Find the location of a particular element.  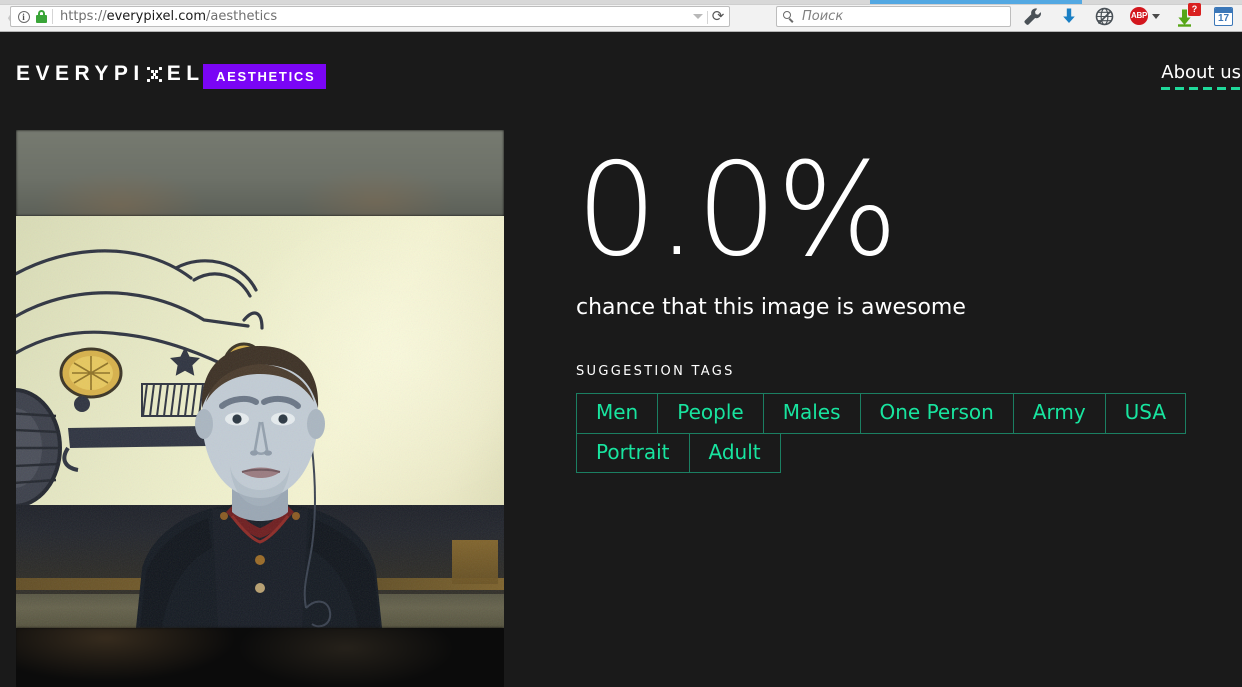

pixel-x-icon is located at coordinates (154, 74).